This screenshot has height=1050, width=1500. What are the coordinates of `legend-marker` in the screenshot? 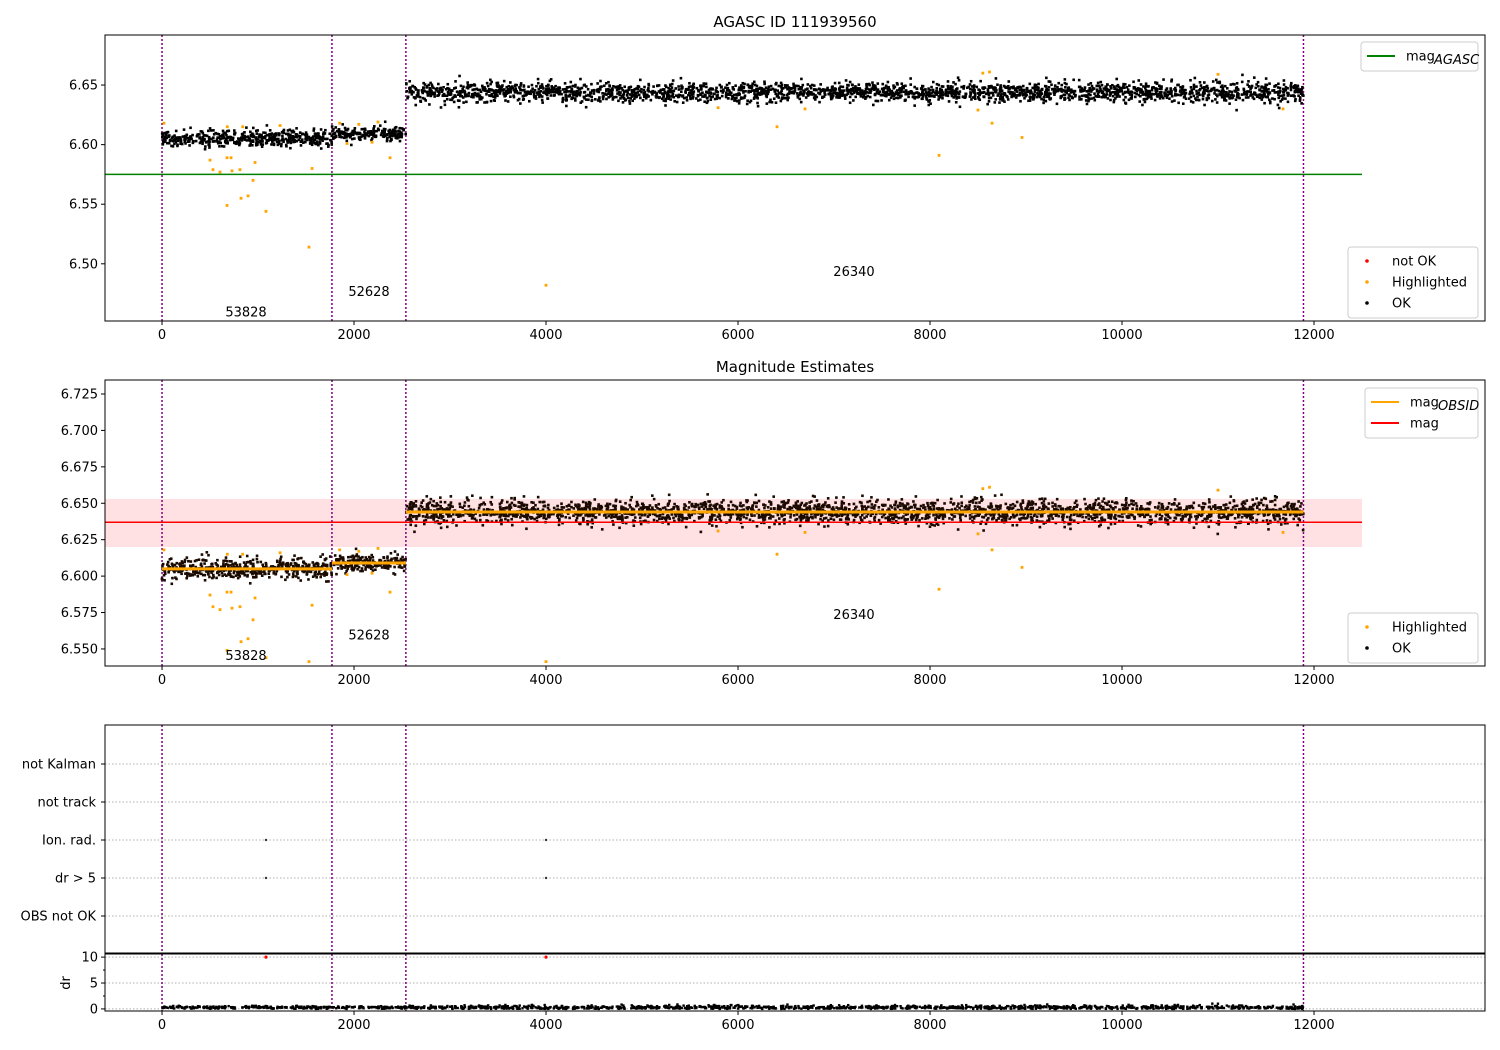 It's located at (1367, 261).